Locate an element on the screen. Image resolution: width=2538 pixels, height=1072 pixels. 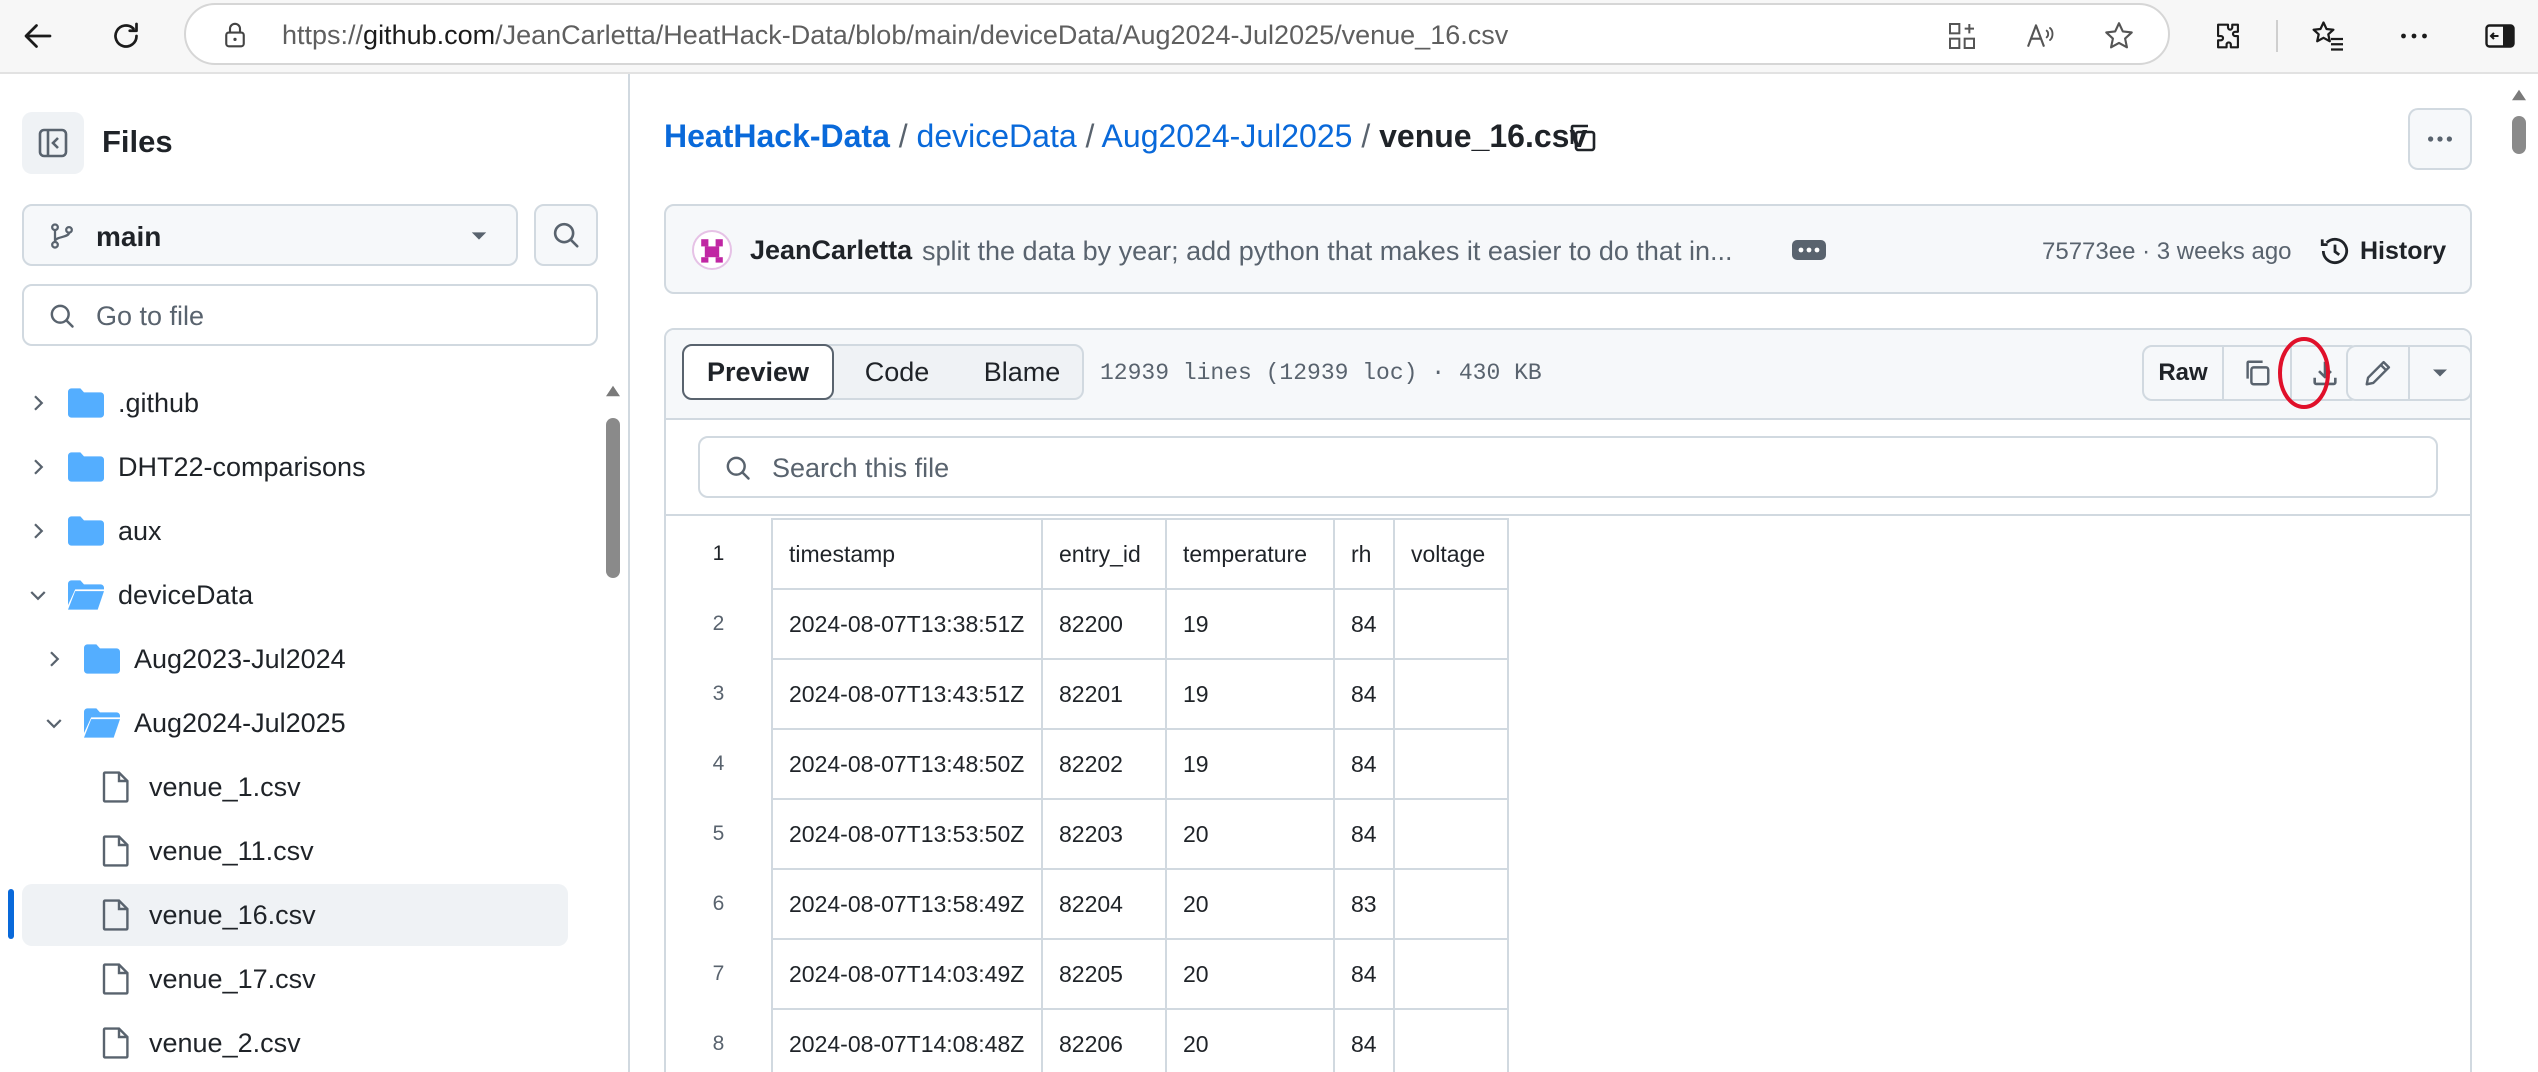
extensions-button is located at coordinates (2228, 36).